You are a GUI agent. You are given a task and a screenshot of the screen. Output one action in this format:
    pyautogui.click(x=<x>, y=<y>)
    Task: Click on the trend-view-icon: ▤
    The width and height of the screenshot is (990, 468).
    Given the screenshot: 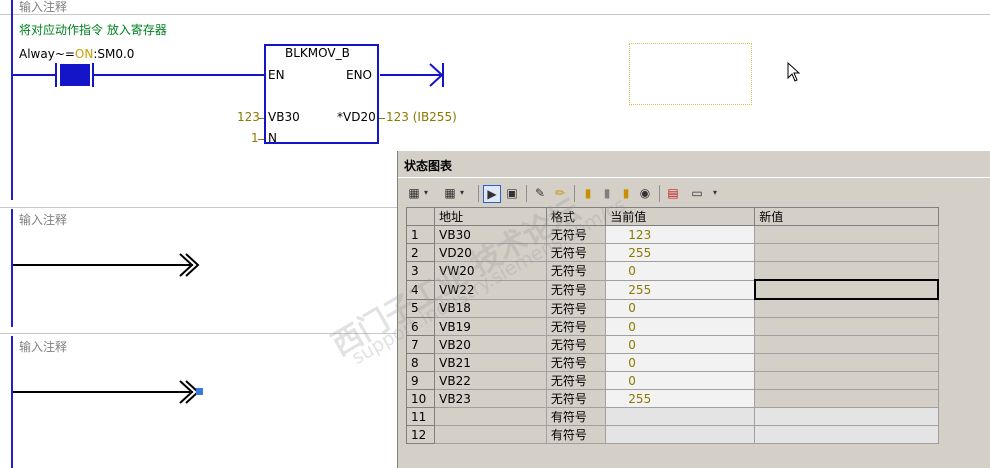 What is the action you would take?
    pyautogui.click(x=673, y=193)
    